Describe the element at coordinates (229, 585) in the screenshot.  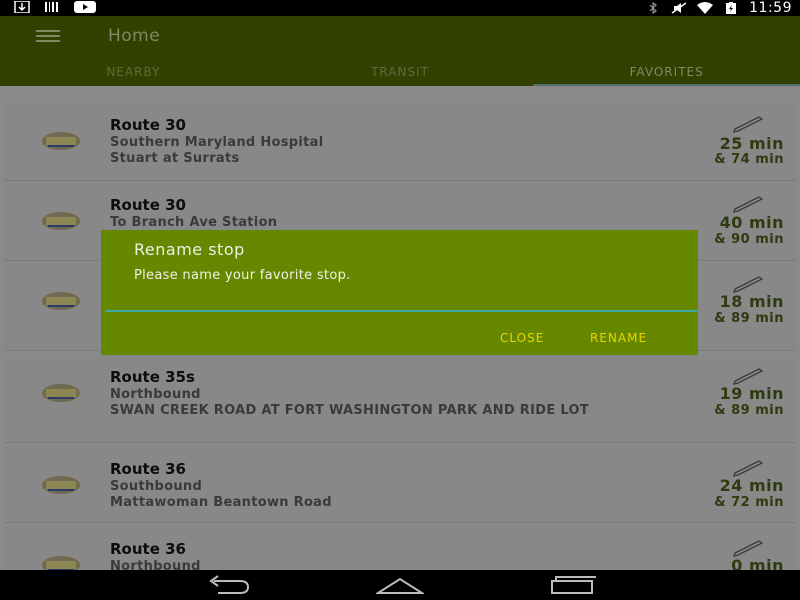
I see `back-icon` at that location.